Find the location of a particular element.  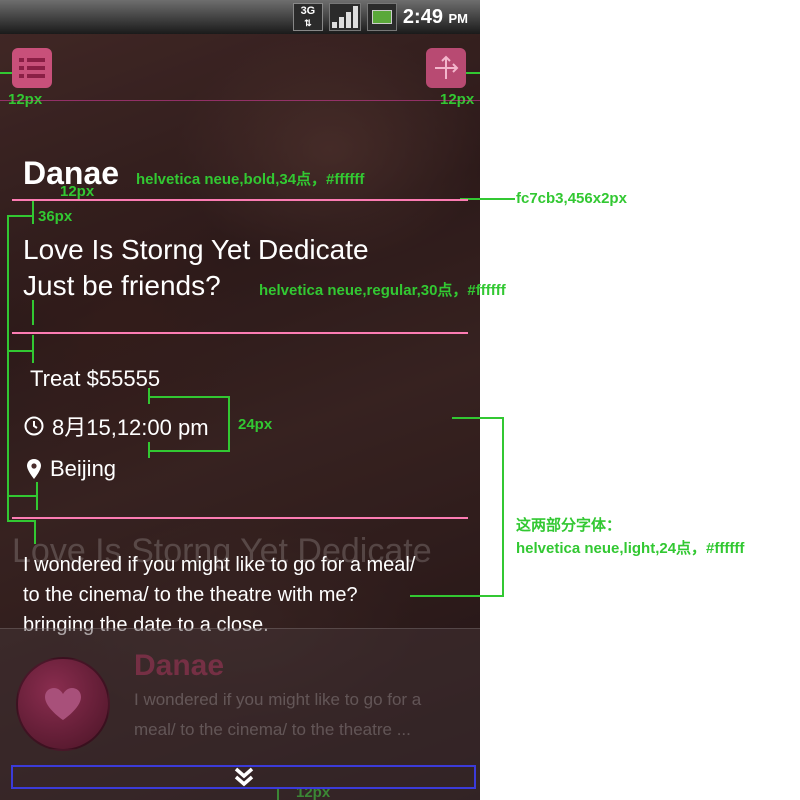

network-icon: 3G ⇅ is located at coordinates (307, 17).